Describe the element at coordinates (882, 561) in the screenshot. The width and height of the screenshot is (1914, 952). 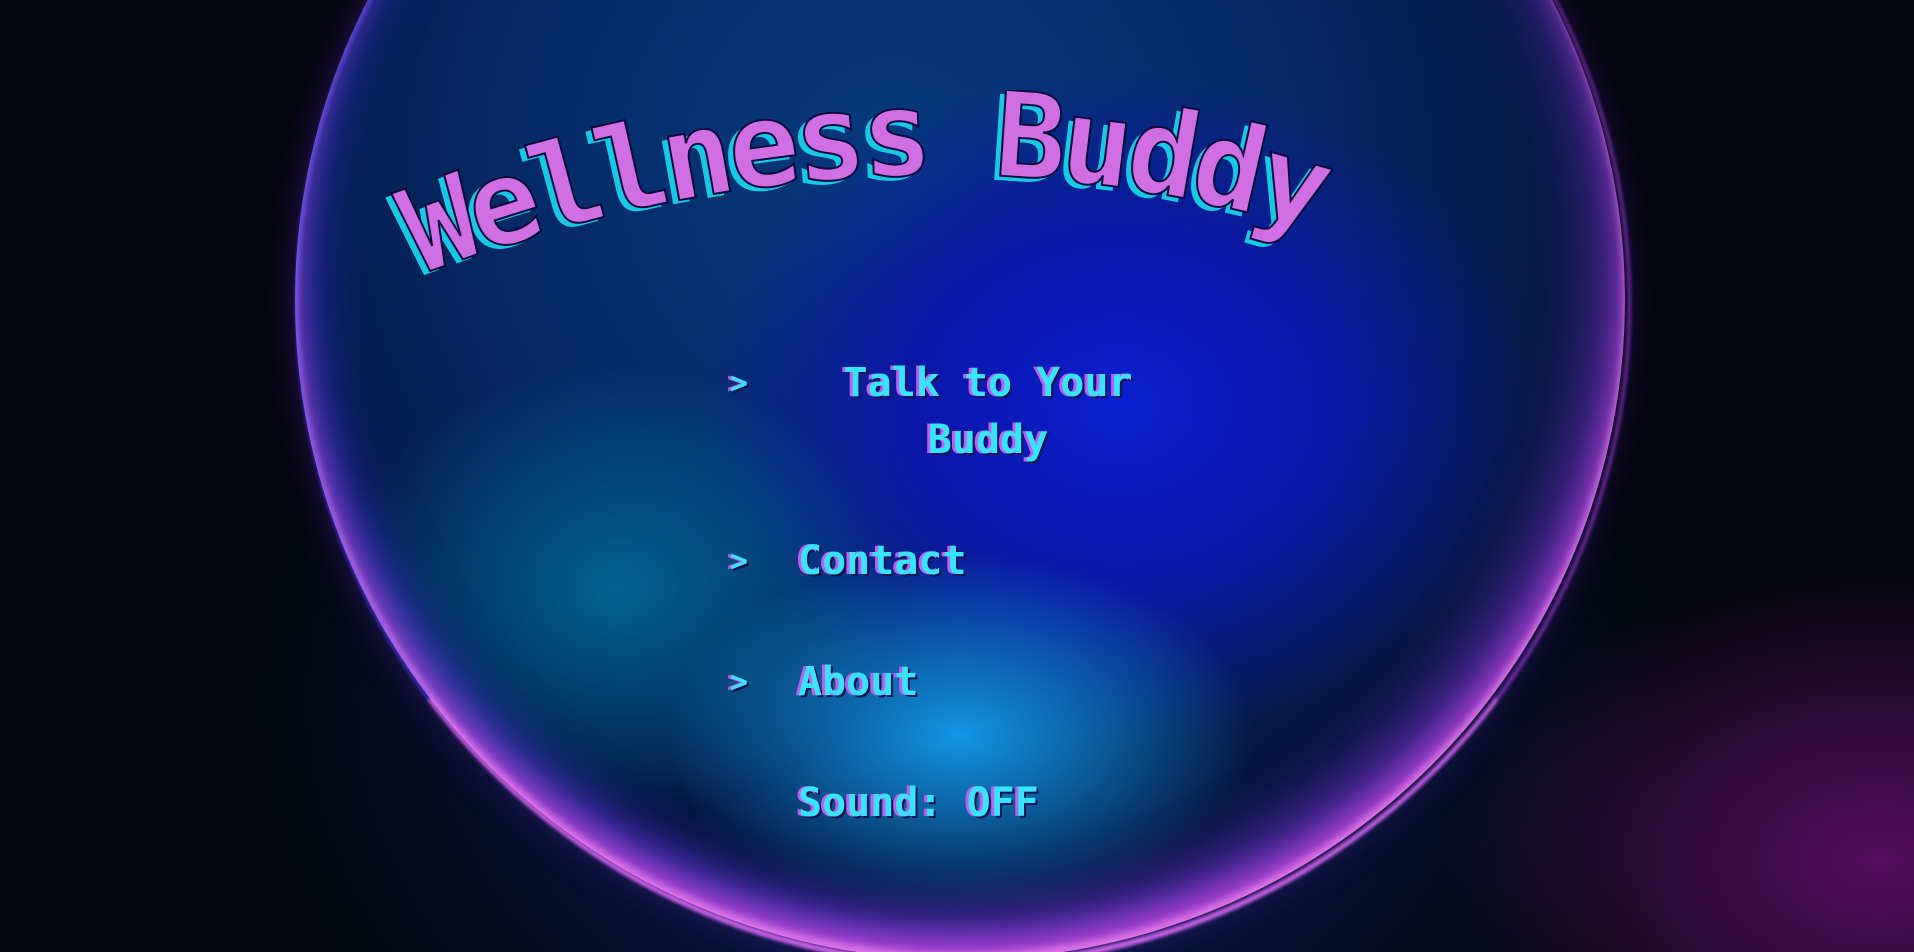
I see `menu-item-label: Contact` at that location.